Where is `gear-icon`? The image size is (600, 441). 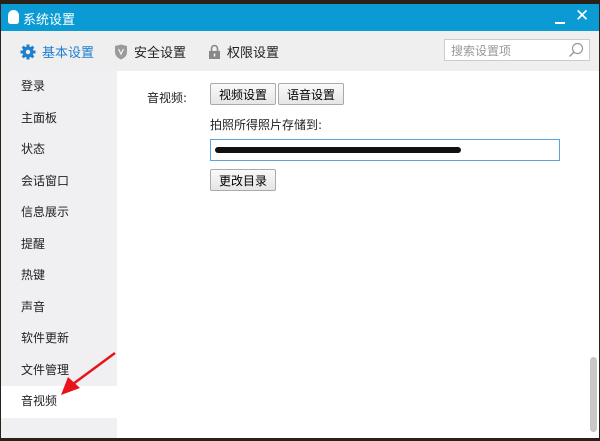 gear-icon is located at coordinates (28, 51).